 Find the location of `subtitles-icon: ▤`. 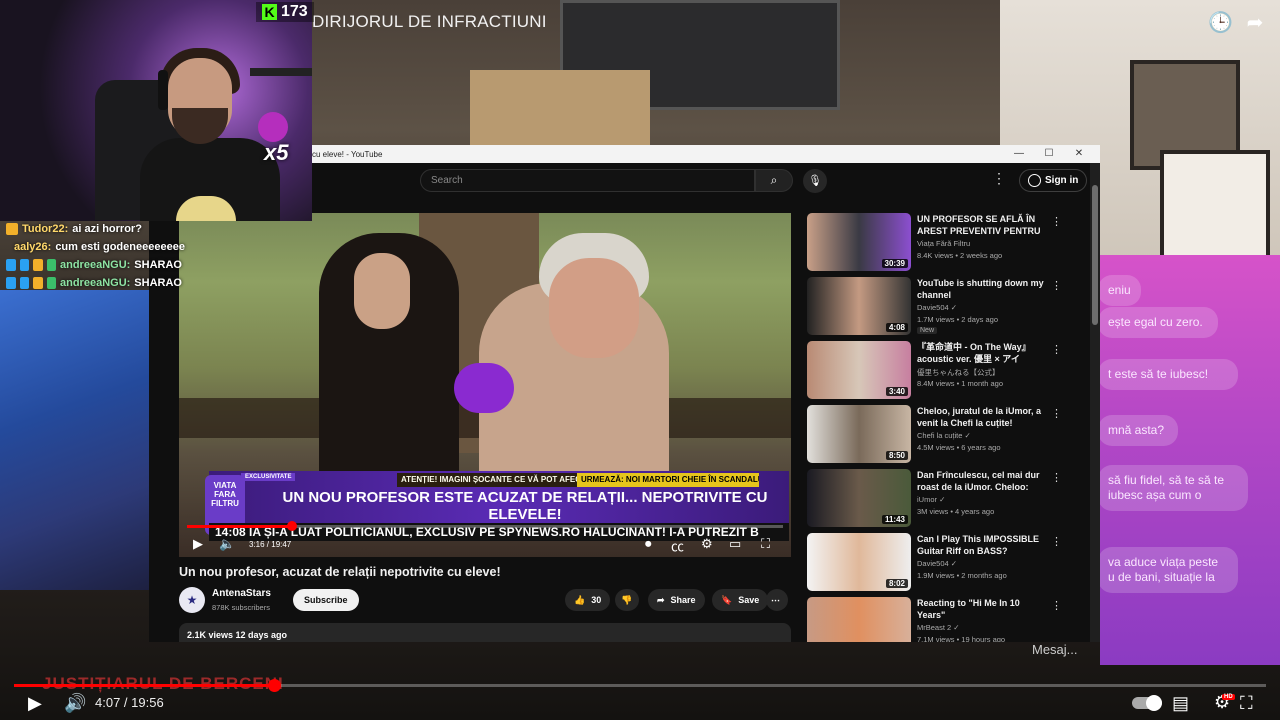

subtitles-icon: ▤ is located at coordinates (1180, 703).